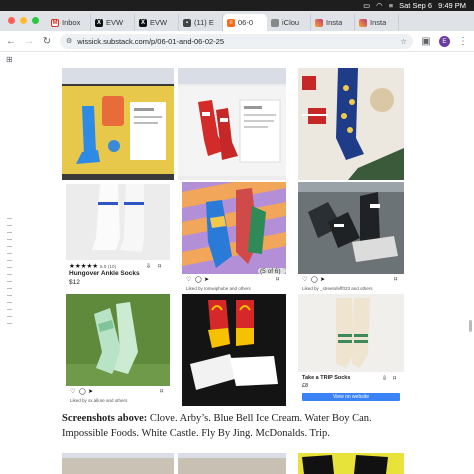 The width and height of the screenshot is (474, 474). Describe the element at coordinates (11, 20) in the screenshot. I see `close-window-button` at that location.